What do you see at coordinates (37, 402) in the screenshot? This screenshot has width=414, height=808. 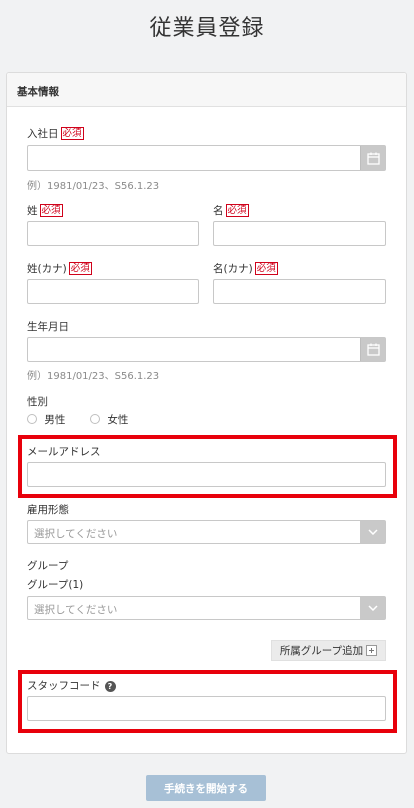 I see `gender-label: 性別` at bounding box center [37, 402].